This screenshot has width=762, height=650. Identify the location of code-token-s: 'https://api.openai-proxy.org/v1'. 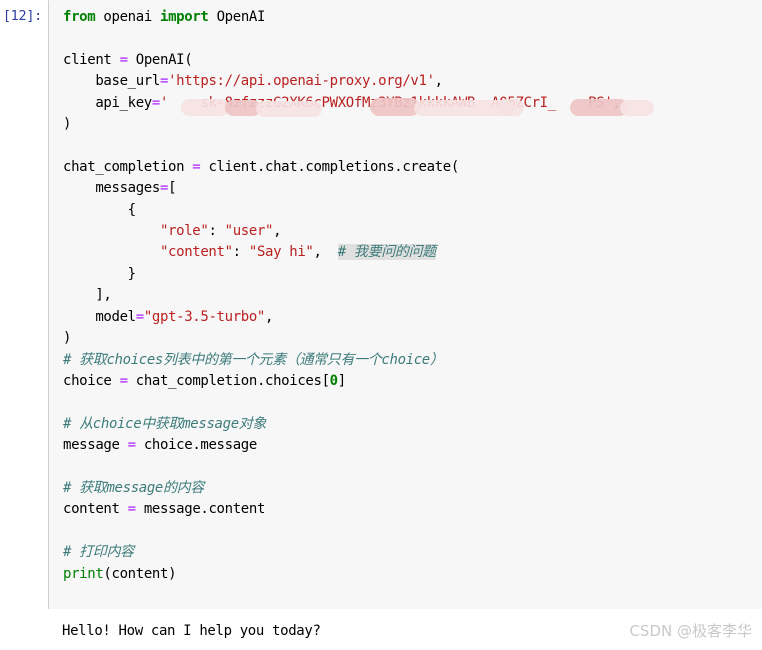
(301, 81).